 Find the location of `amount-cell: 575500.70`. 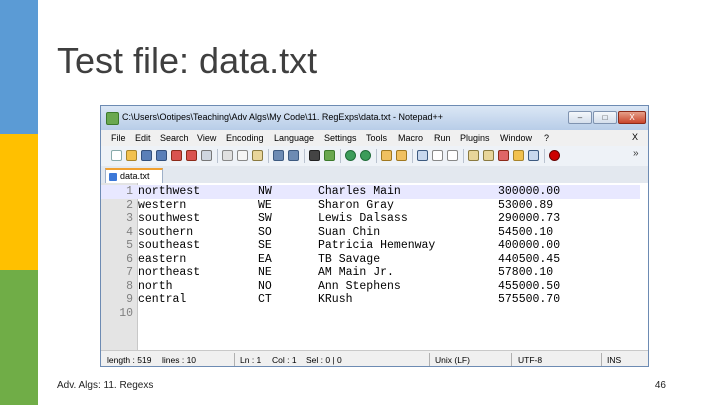

amount-cell: 575500.70 is located at coordinates (529, 299).